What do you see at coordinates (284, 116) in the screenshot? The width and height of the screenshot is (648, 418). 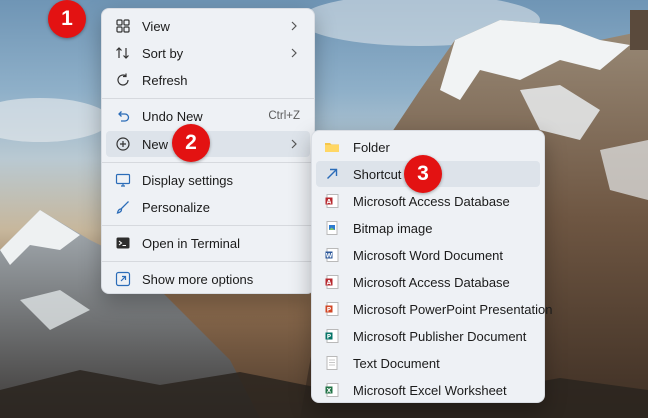 I see `shortcut-label: Ctrl+Z` at bounding box center [284, 116].